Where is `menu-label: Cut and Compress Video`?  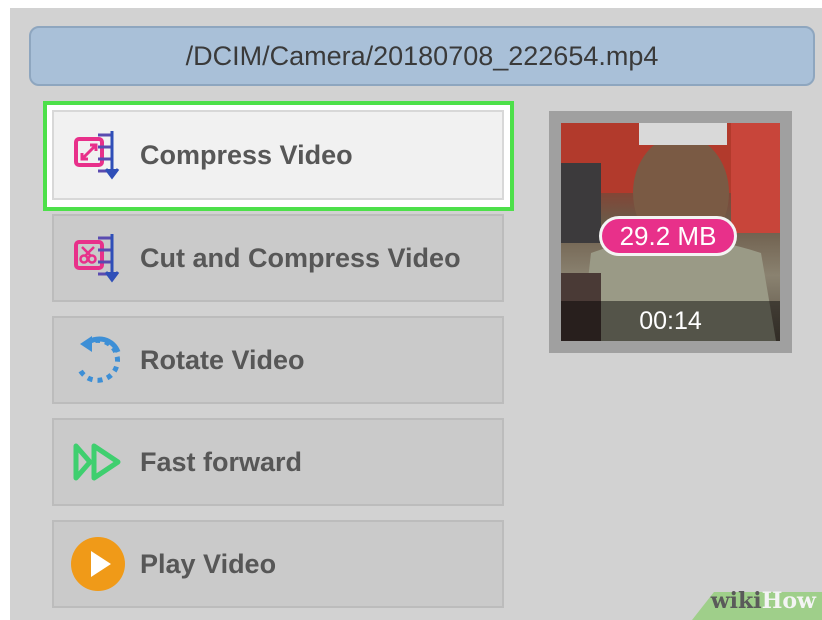 menu-label: Cut and Compress Video is located at coordinates (300, 257).